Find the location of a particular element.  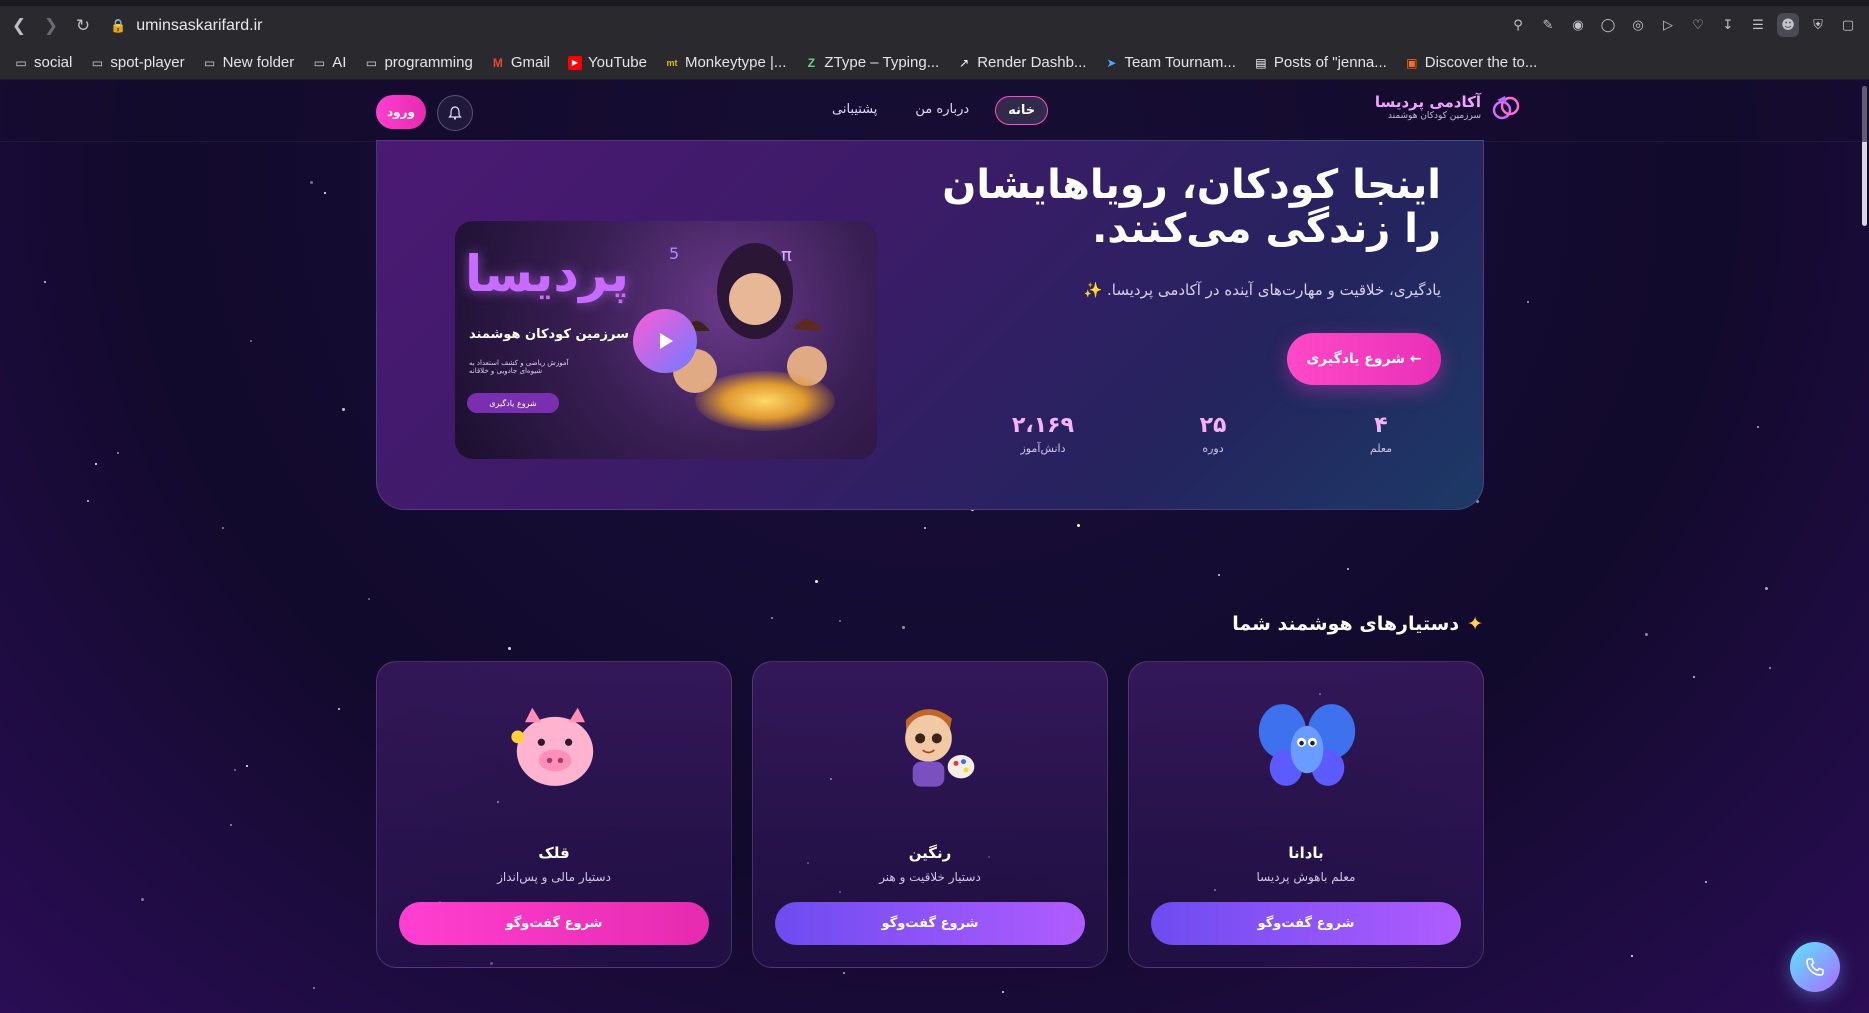

address-bar: 🔒 uminsaskarifard.ir is located at coordinates (186, 26).